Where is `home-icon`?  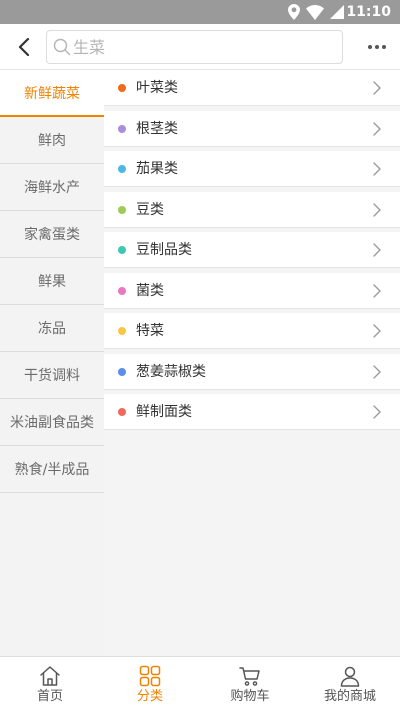 home-icon is located at coordinates (50, 676).